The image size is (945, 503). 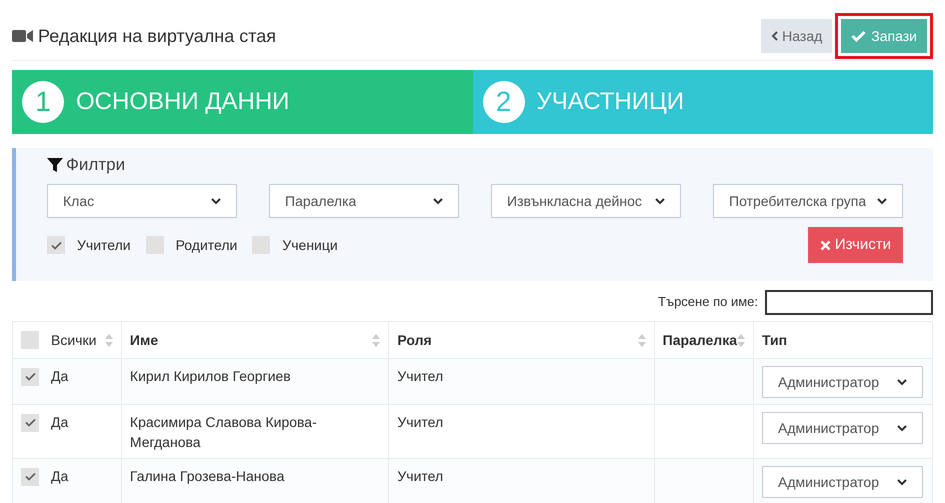 I want to click on table-cell: Галина Грозева-Нанова, so click(x=207, y=476).